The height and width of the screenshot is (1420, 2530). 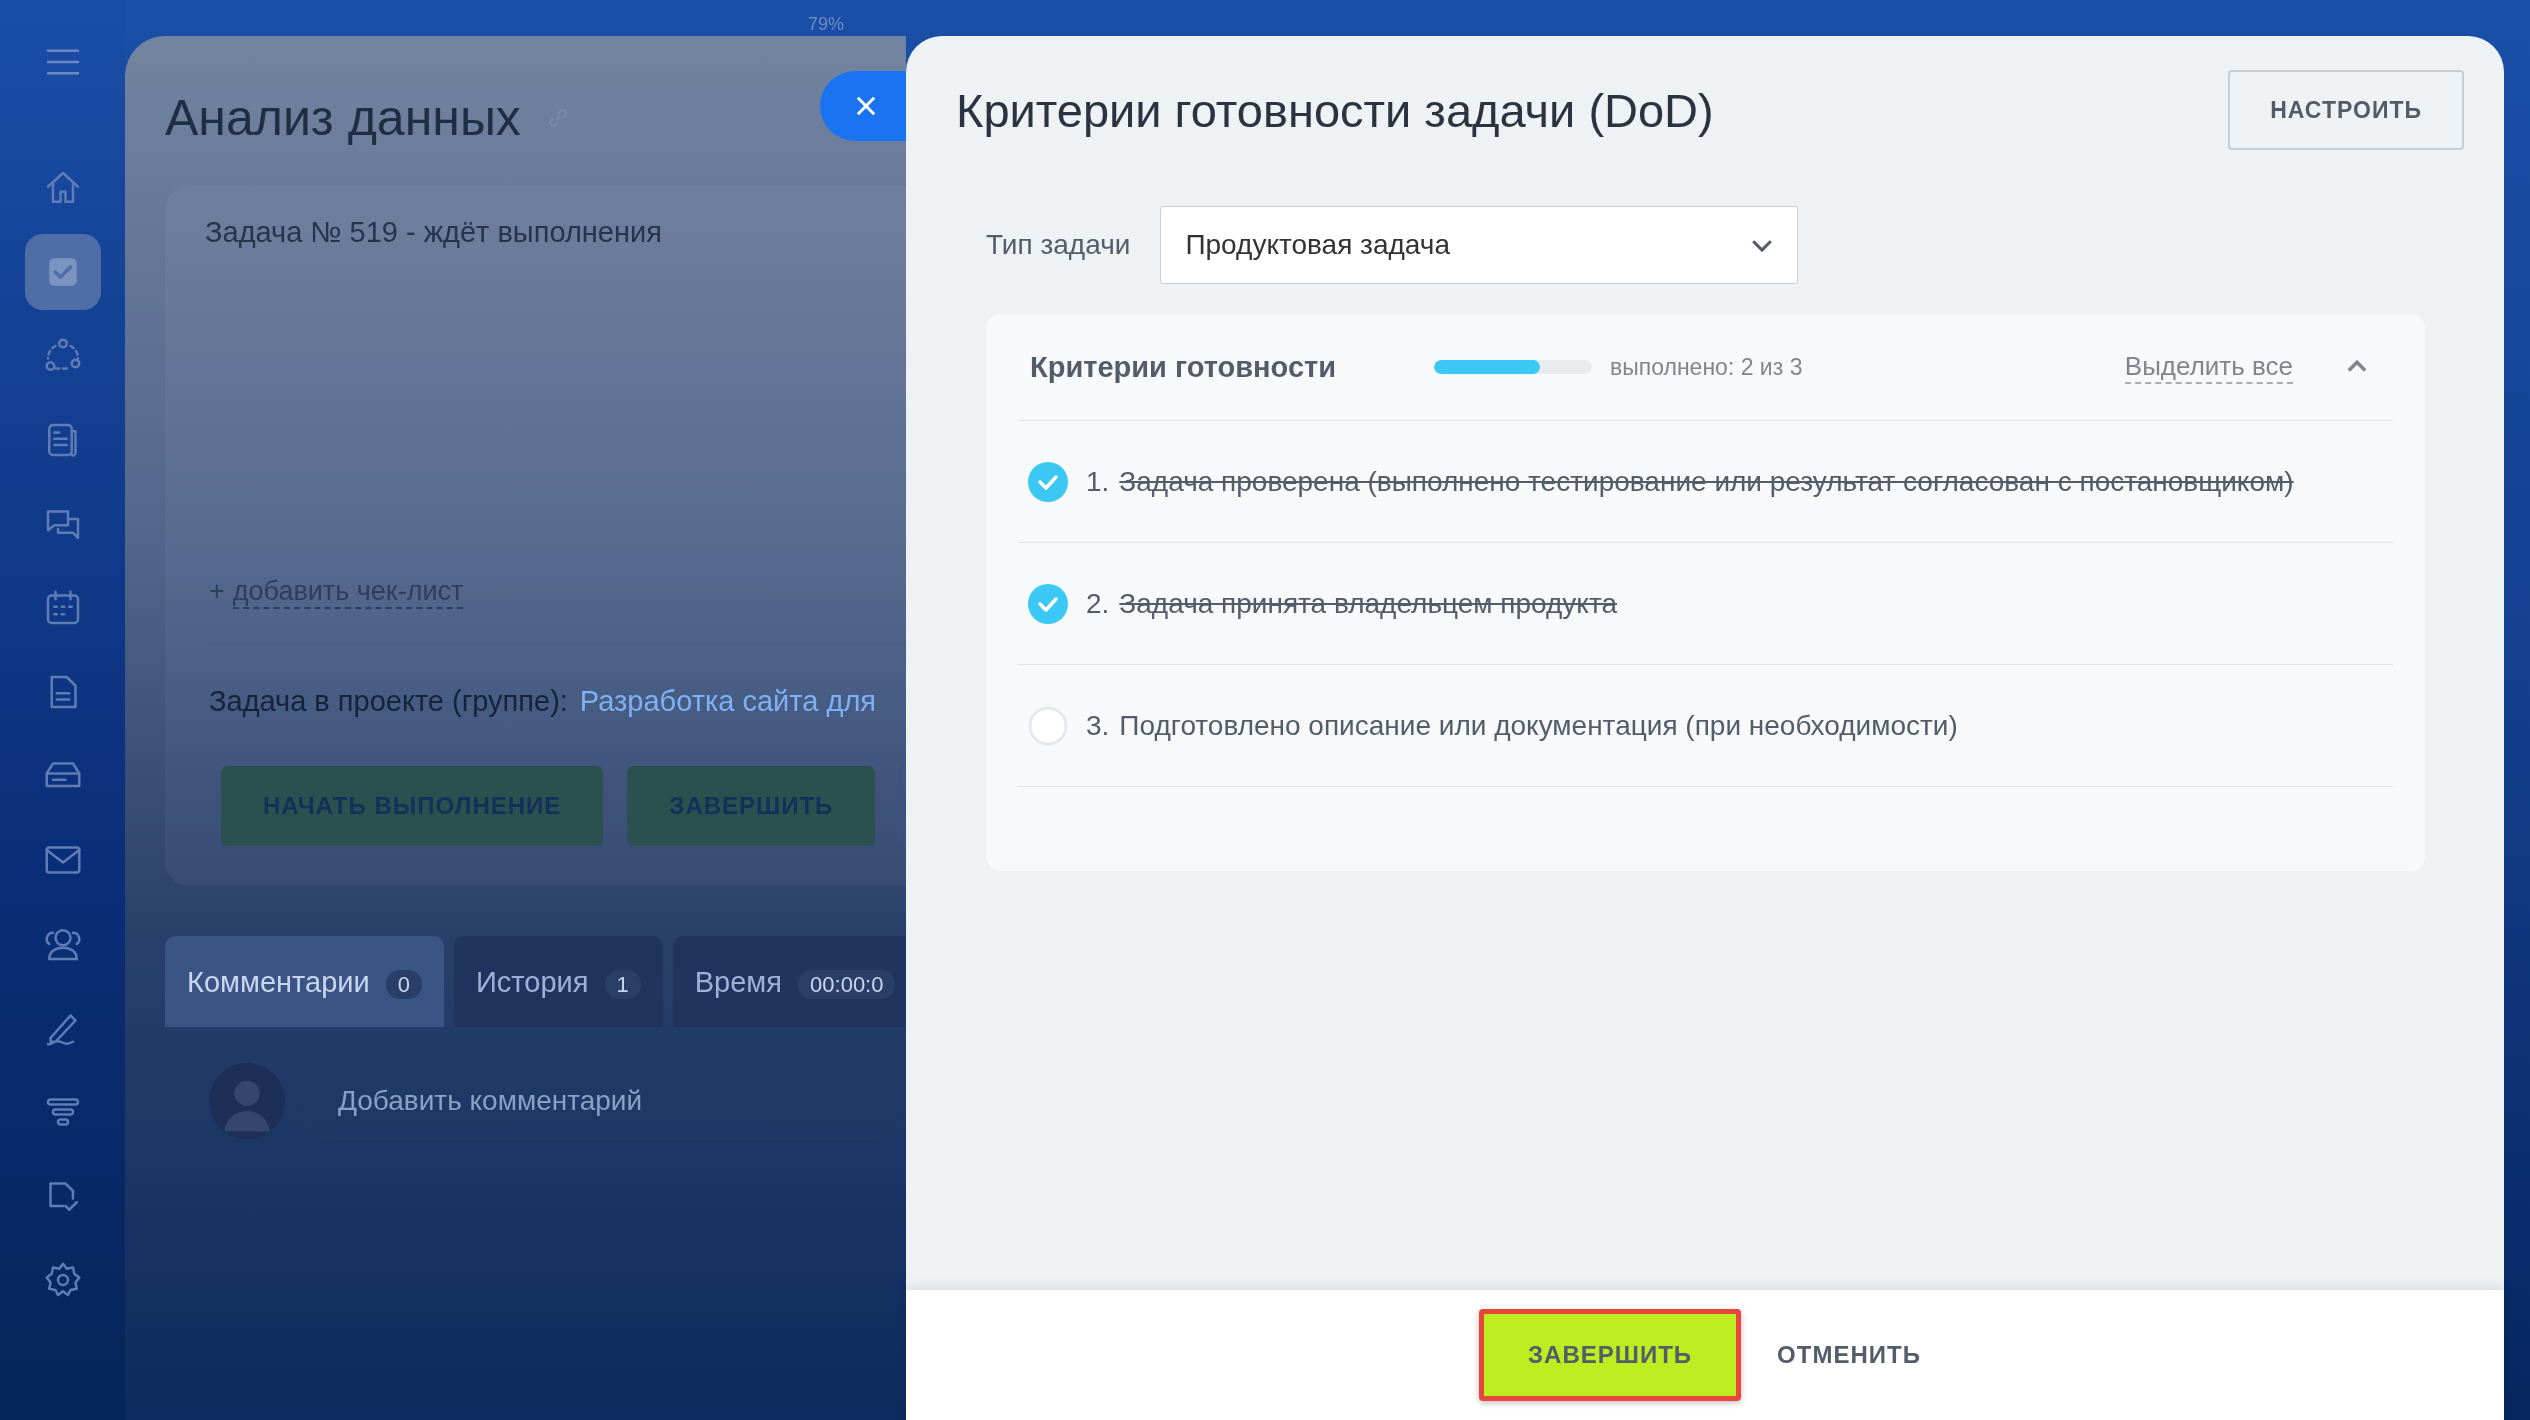 What do you see at coordinates (217, 592) in the screenshot?
I see `plus-sign: +` at bounding box center [217, 592].